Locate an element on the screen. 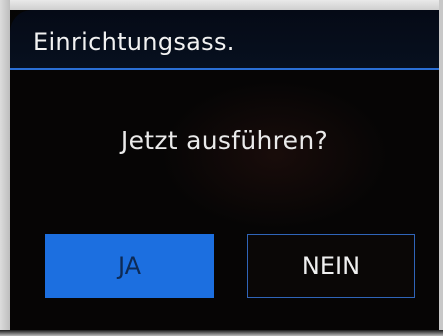  dialog-title: Einrichtungsass. is located at coordinates (134, 42).